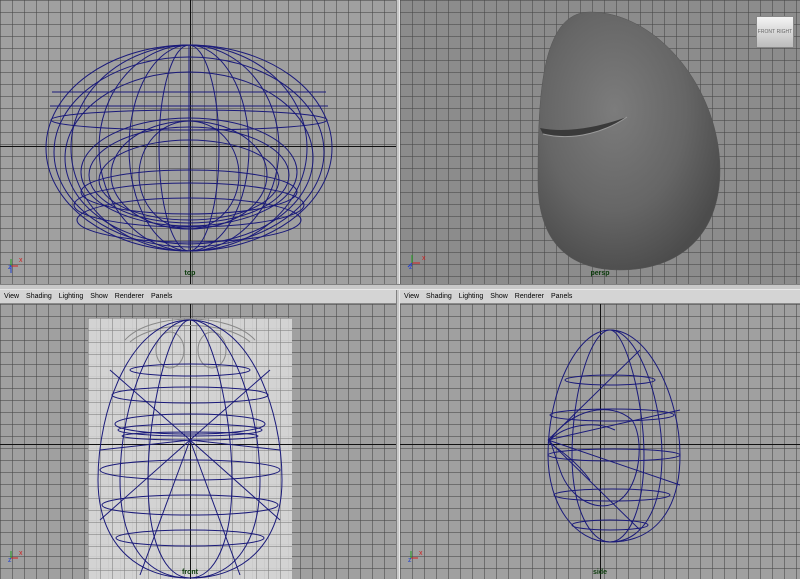 The height and width of the screenshot is (579, 800). I want to click on camera-label-persp: persp, so click(600, 273).